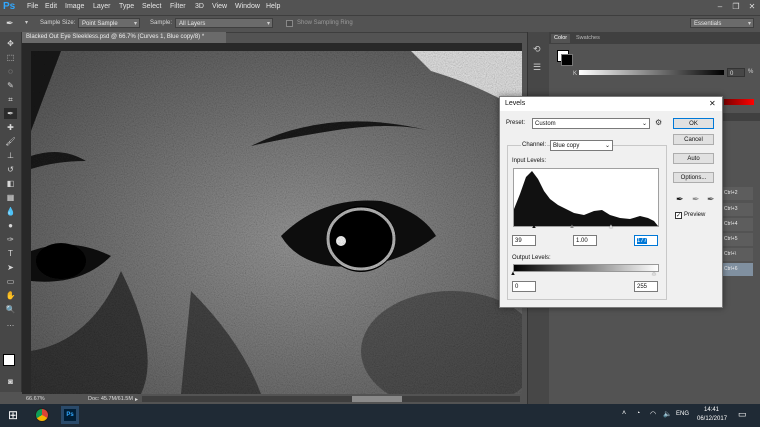  I want to click on sampling-ring-checkbox, so click(289, 23).